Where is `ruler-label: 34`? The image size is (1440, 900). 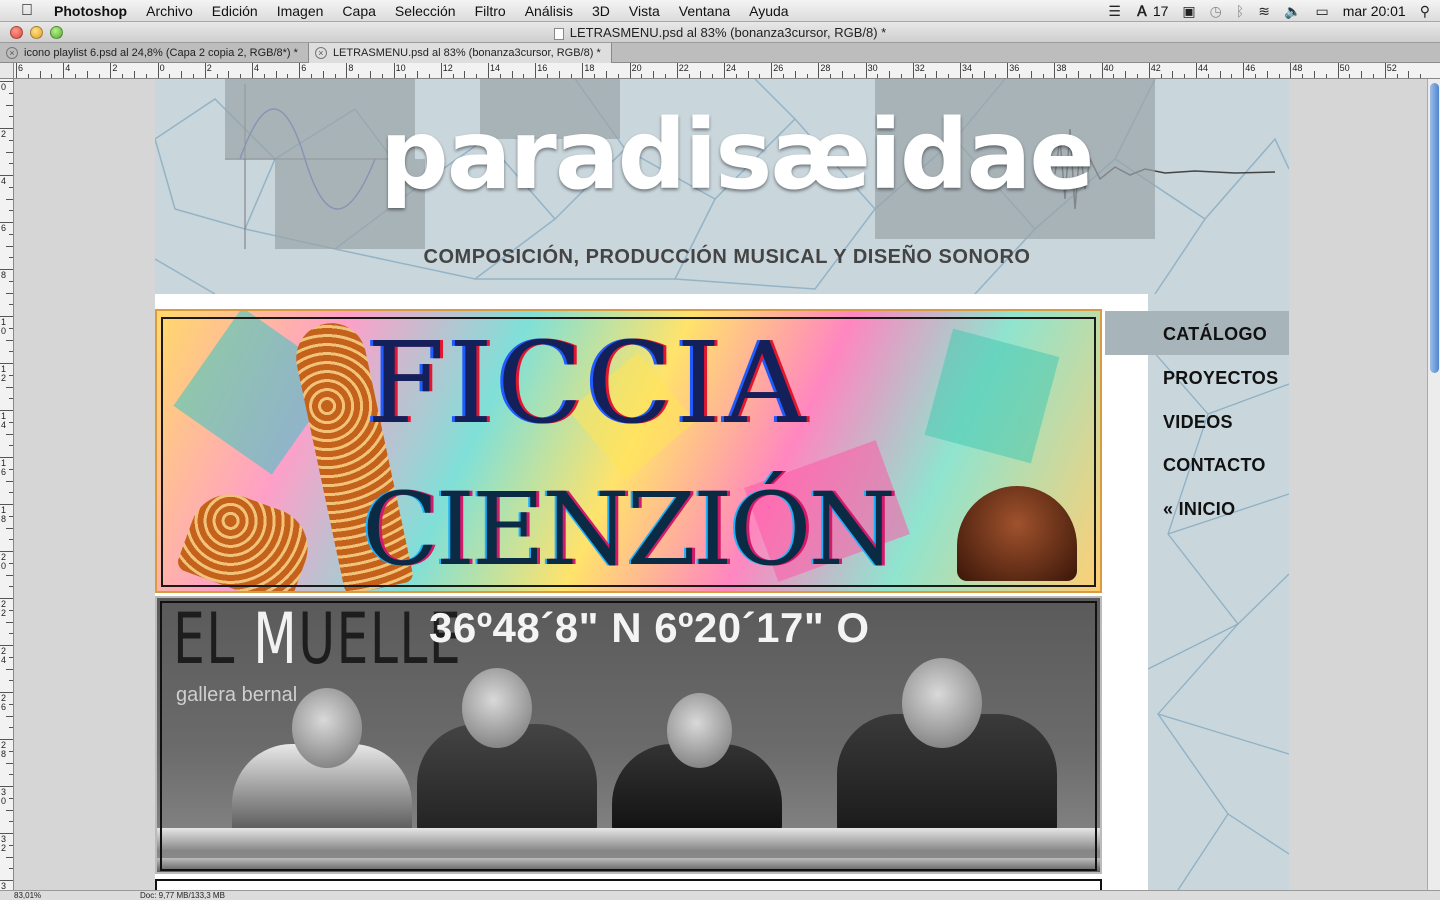 ruler-label: 34 is located at coordinates (967, 68).